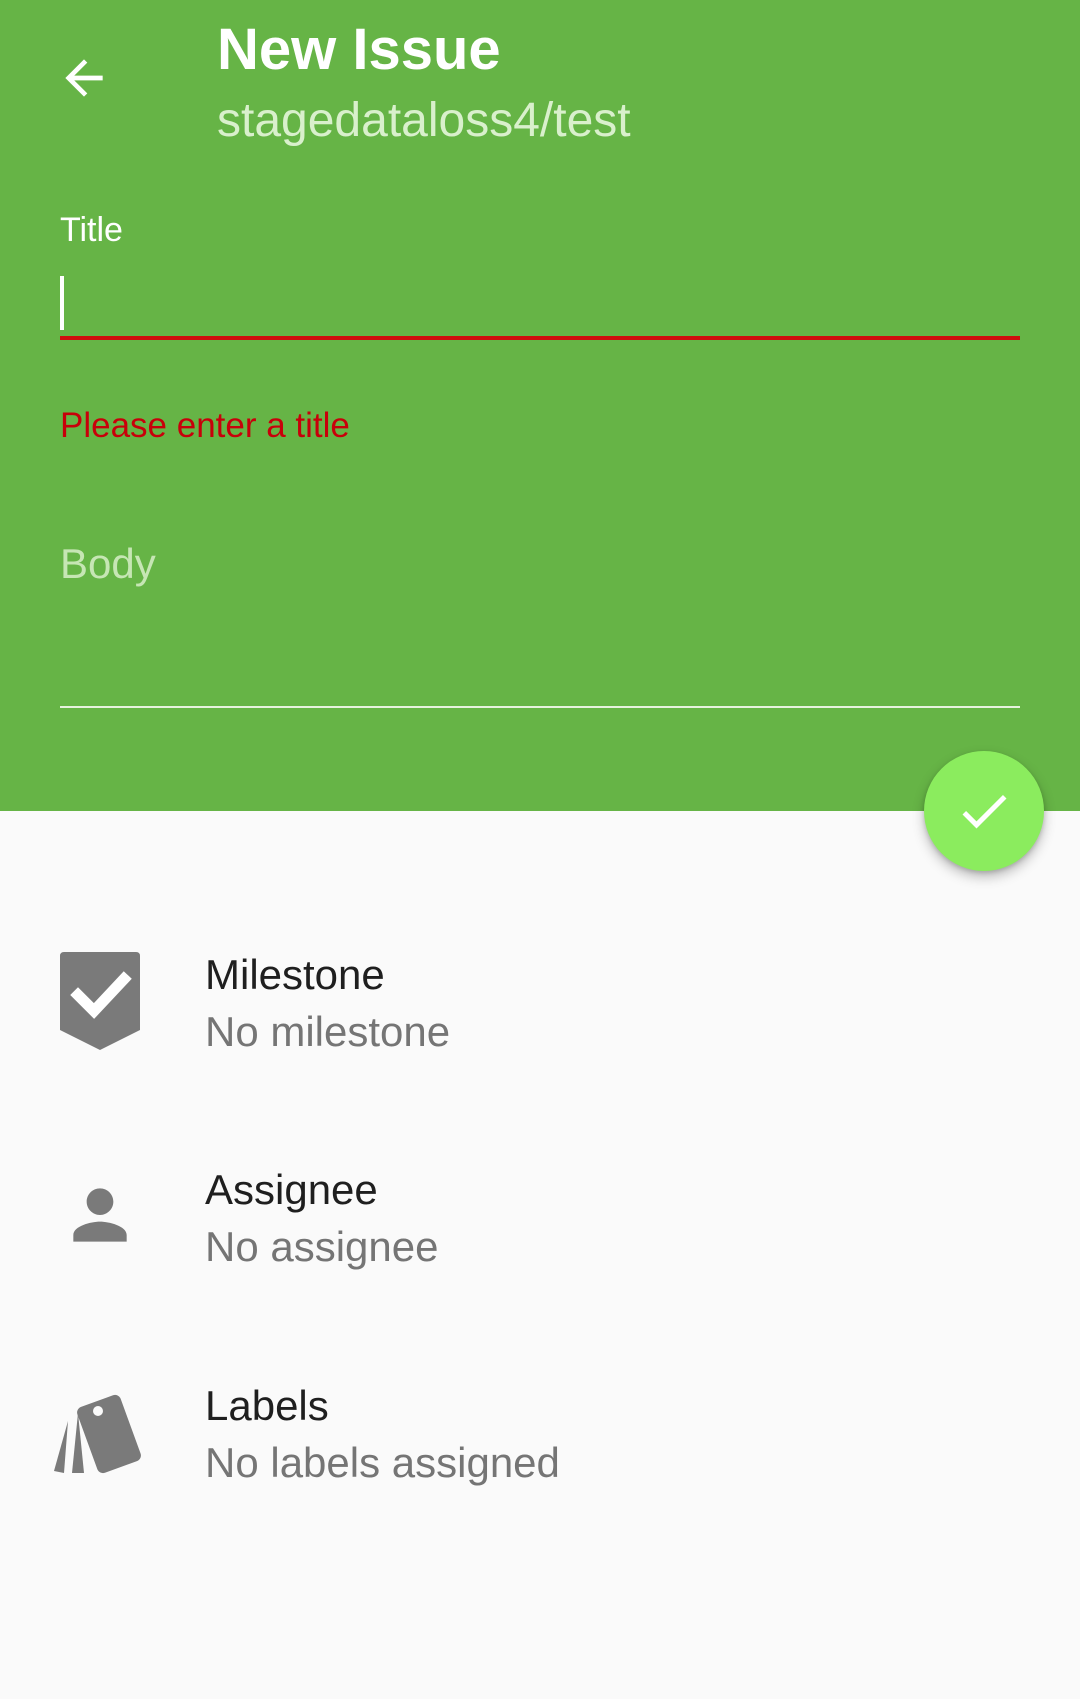 The height and width of the screenshot is (1699, 1080). What do you see at coordinates (205, 425) in the screenshot?
I see `title-error-message: Please enter a title` at bounding box center [205, 425].